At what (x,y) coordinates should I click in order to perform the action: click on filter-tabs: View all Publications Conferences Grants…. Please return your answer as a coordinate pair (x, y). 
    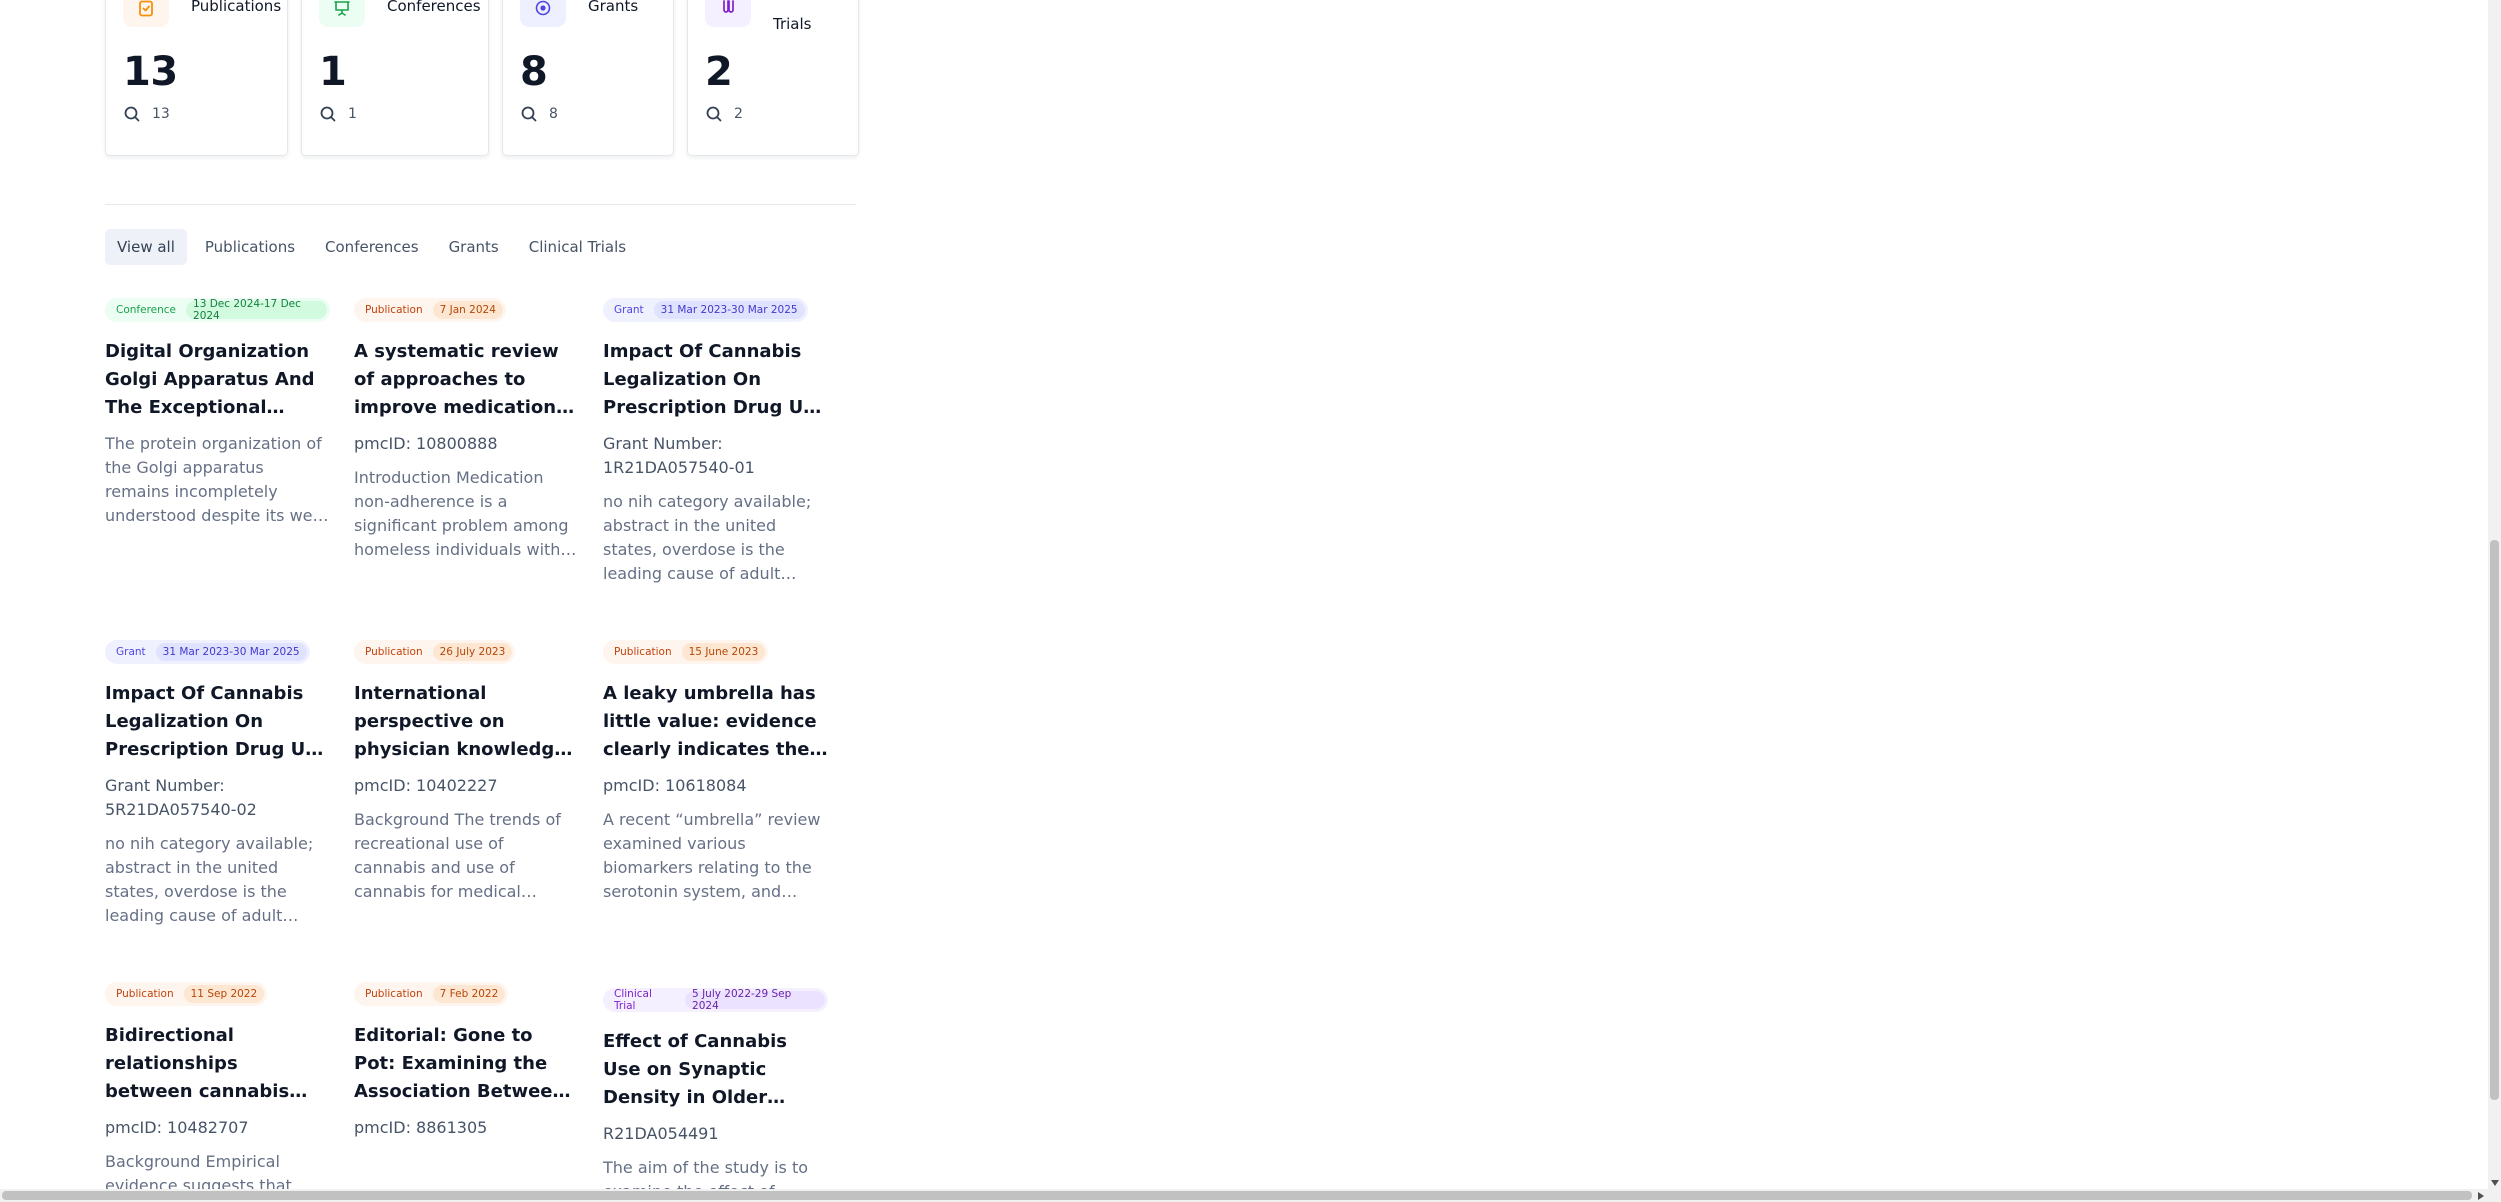
    Looking at the image, I should click on (371, 247).